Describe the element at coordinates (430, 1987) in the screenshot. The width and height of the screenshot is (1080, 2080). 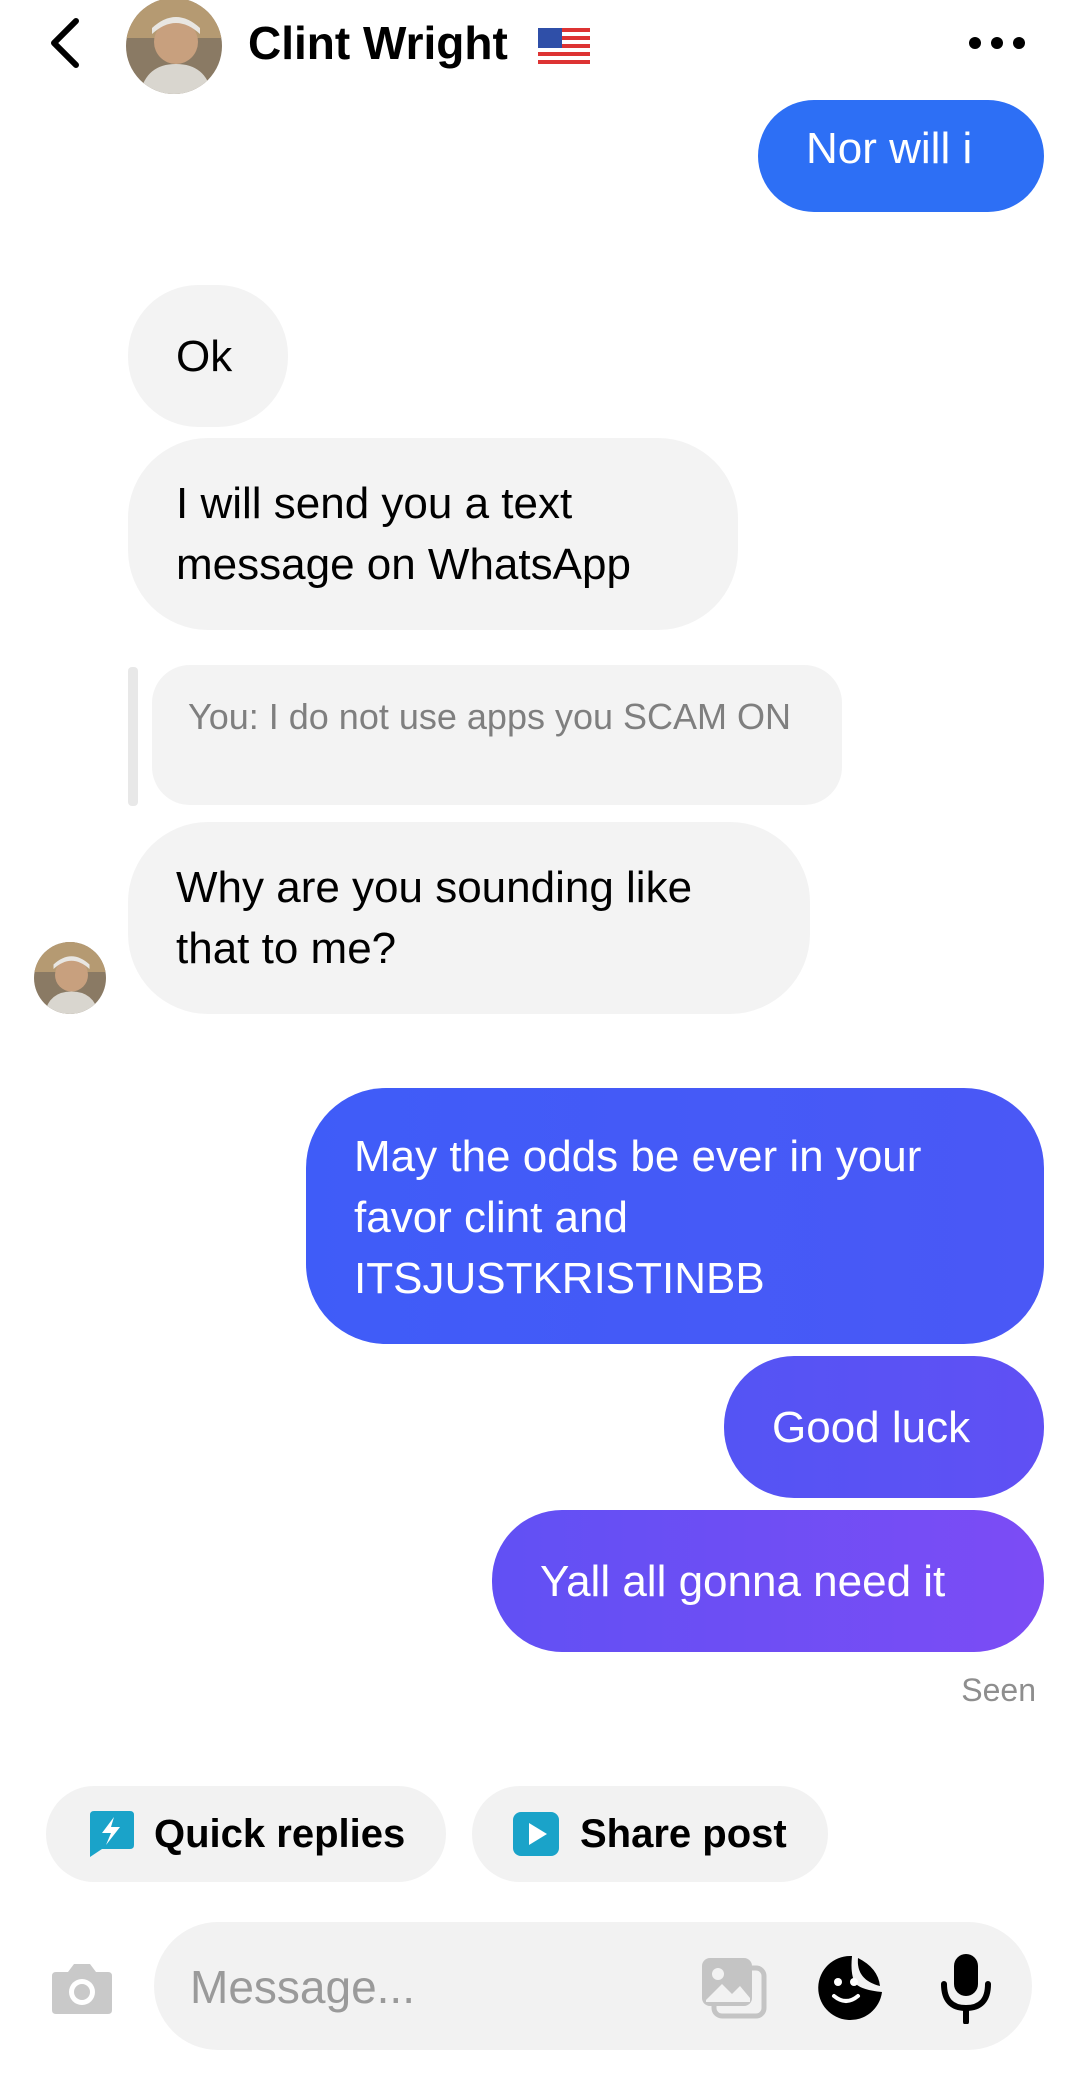
I see `message-input` at that location.